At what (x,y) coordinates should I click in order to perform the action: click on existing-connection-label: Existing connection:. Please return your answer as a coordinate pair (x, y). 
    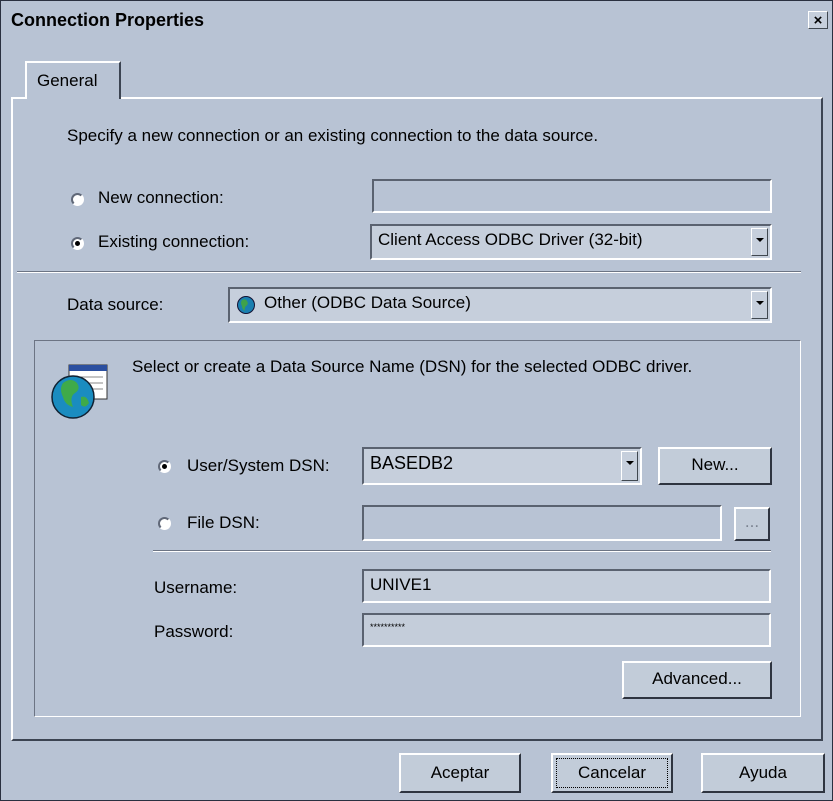
    Looking at the image, I should click on (174, 241).